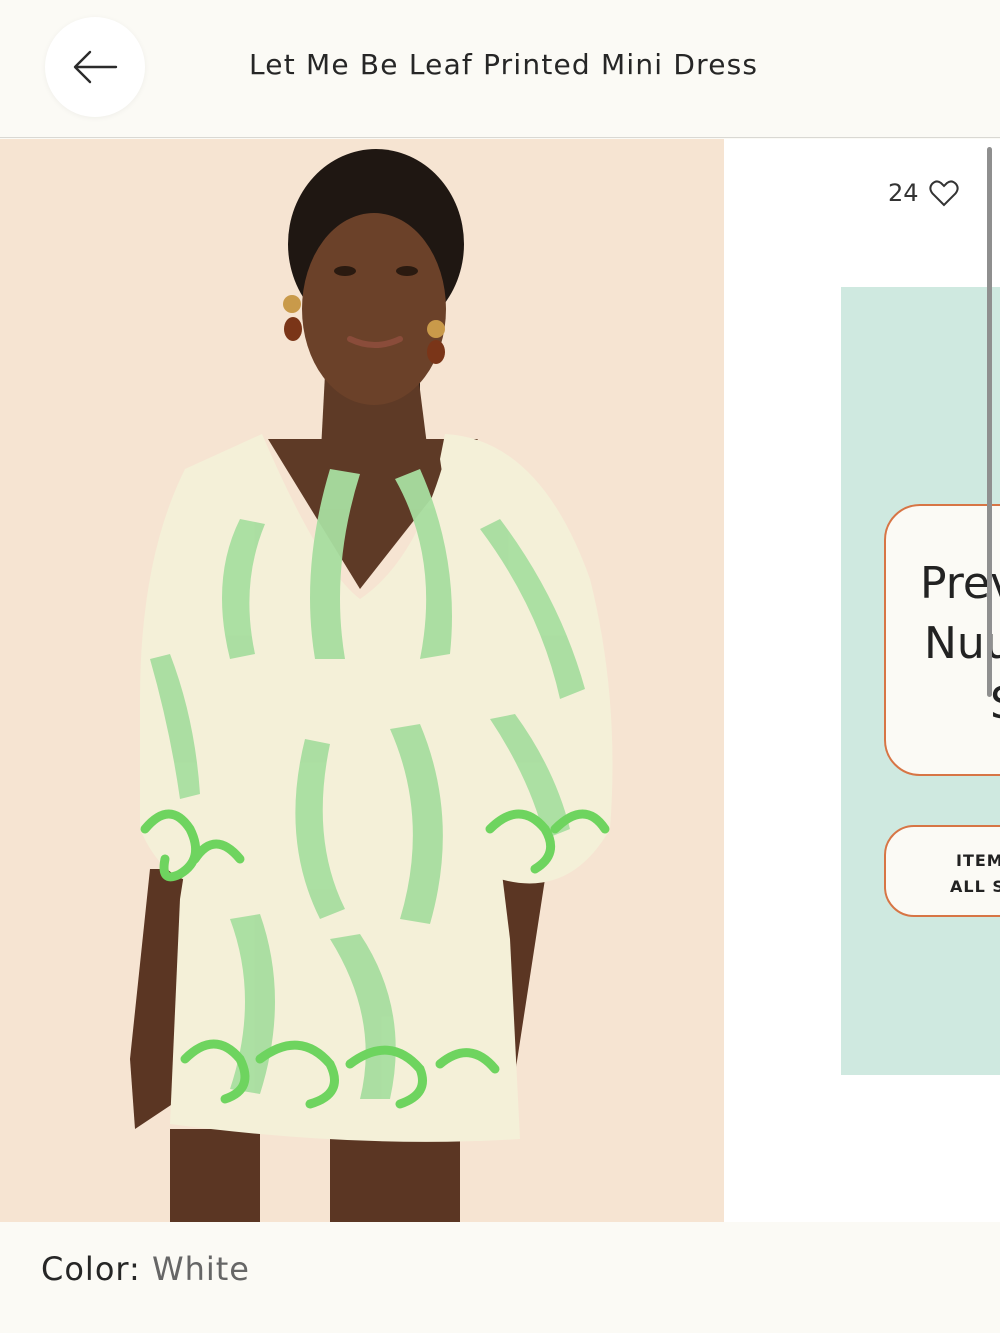  What do you see at coordinates (923, 193) in the screenshot?
I see `like-button: 24` at bounding box center [923, 193].